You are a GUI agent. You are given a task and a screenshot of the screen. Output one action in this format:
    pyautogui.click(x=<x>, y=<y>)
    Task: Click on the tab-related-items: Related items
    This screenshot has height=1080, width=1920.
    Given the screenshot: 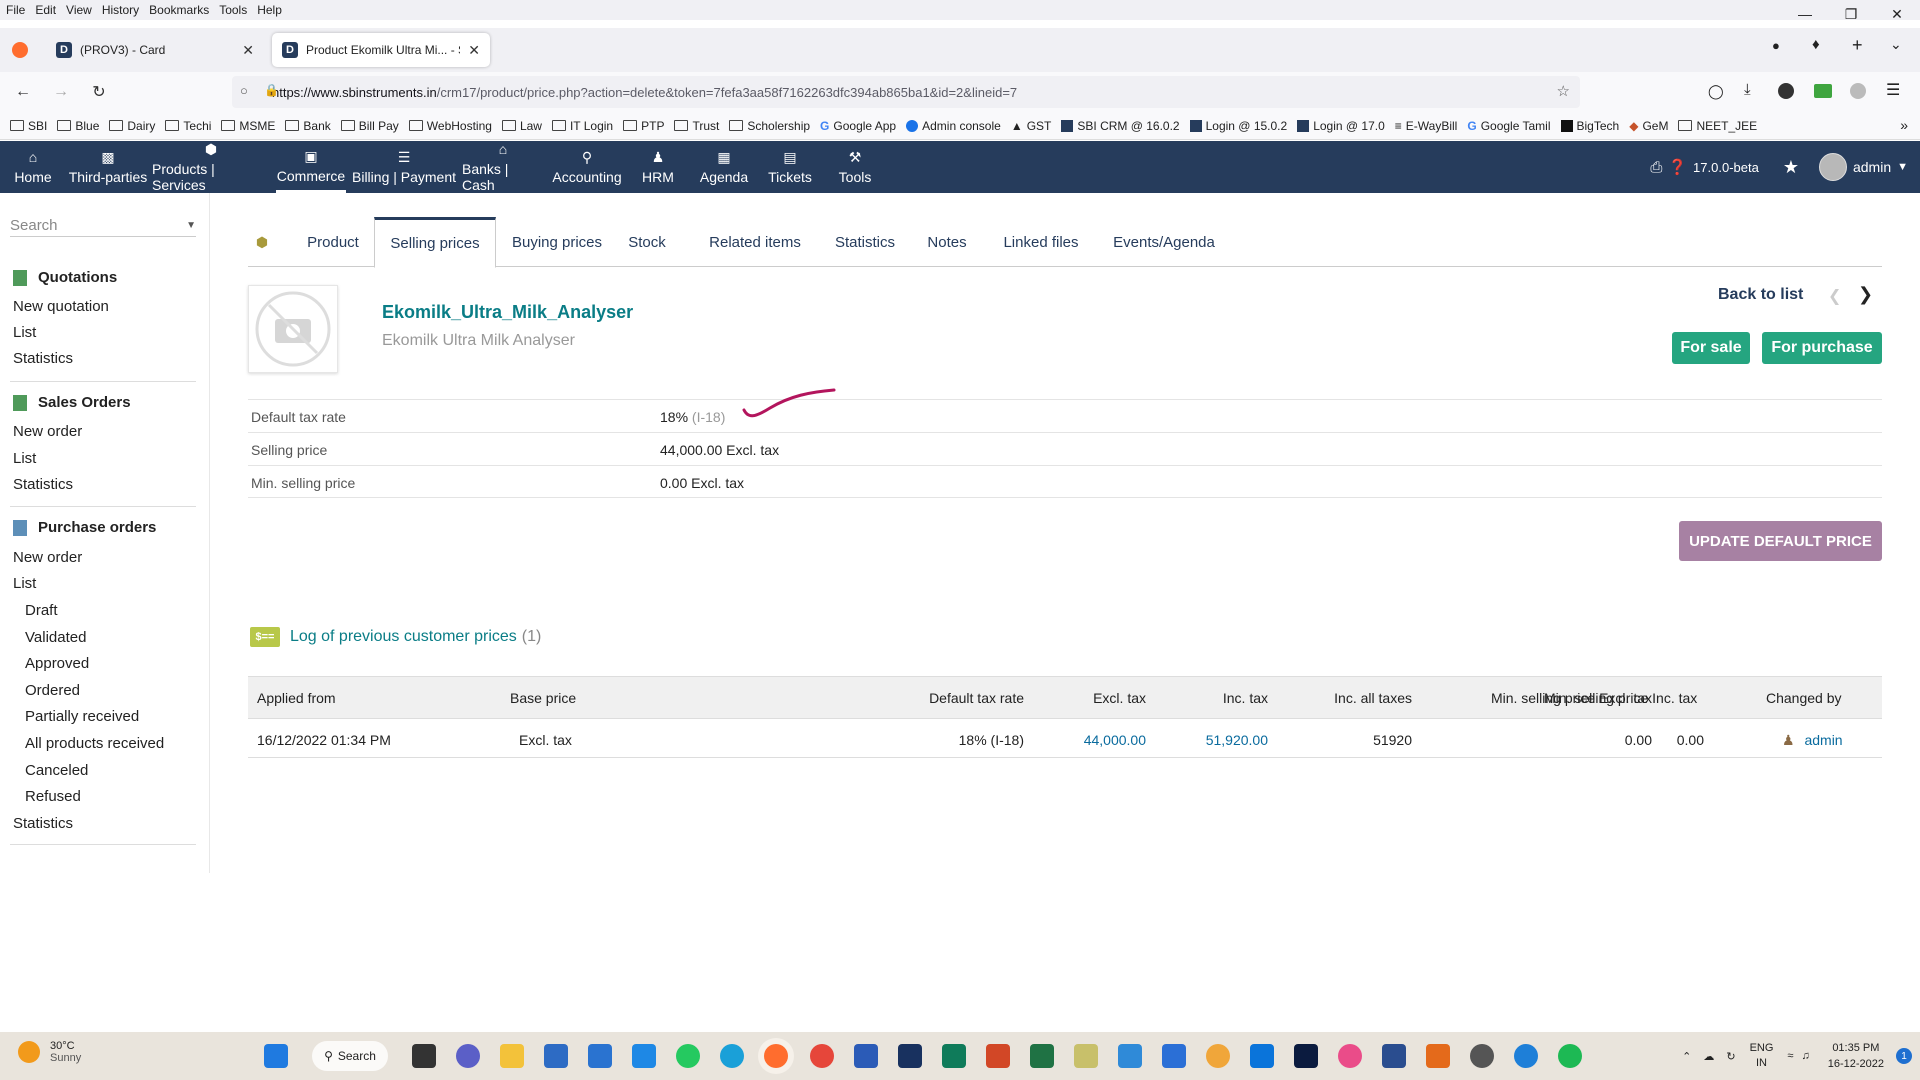 What is the action you would take?
    pyautogui.click(x=755, y=242)
    